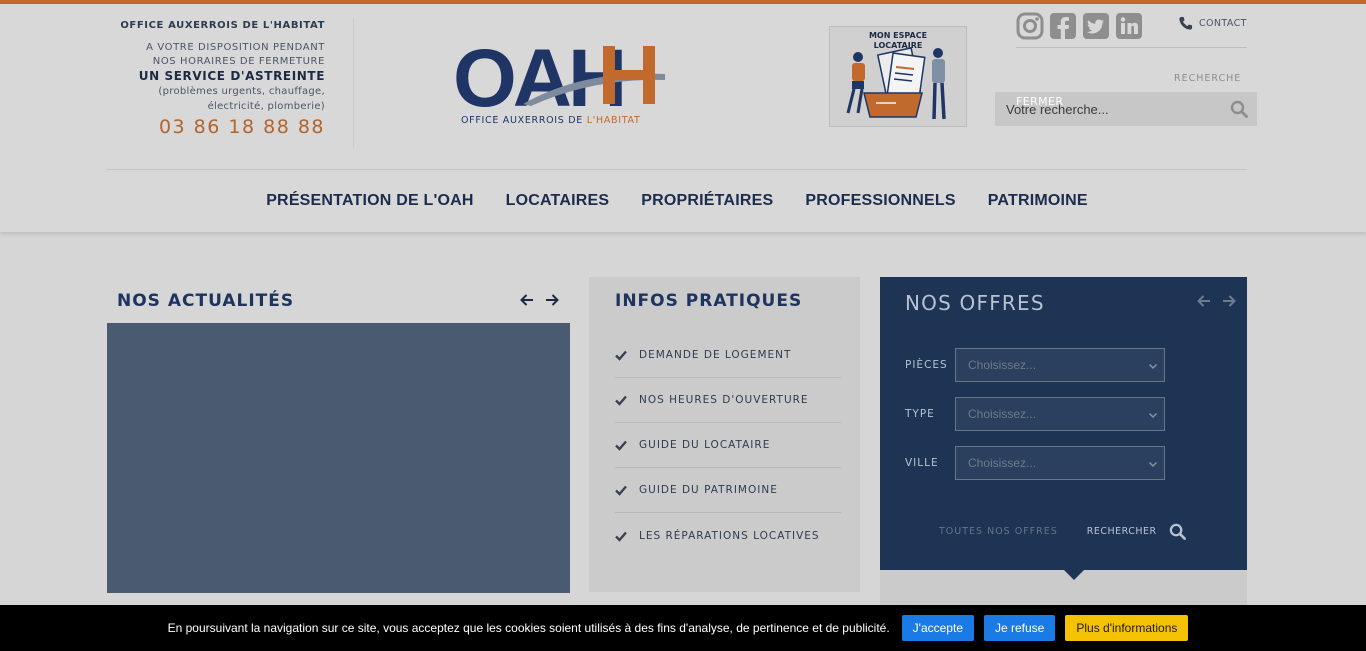  What do you see at coordinates (369, 201) in the screenshot?
I see `nav-item-presentation: PRÉSENTATION DE L'OAH` at bounding box center [369, 201].